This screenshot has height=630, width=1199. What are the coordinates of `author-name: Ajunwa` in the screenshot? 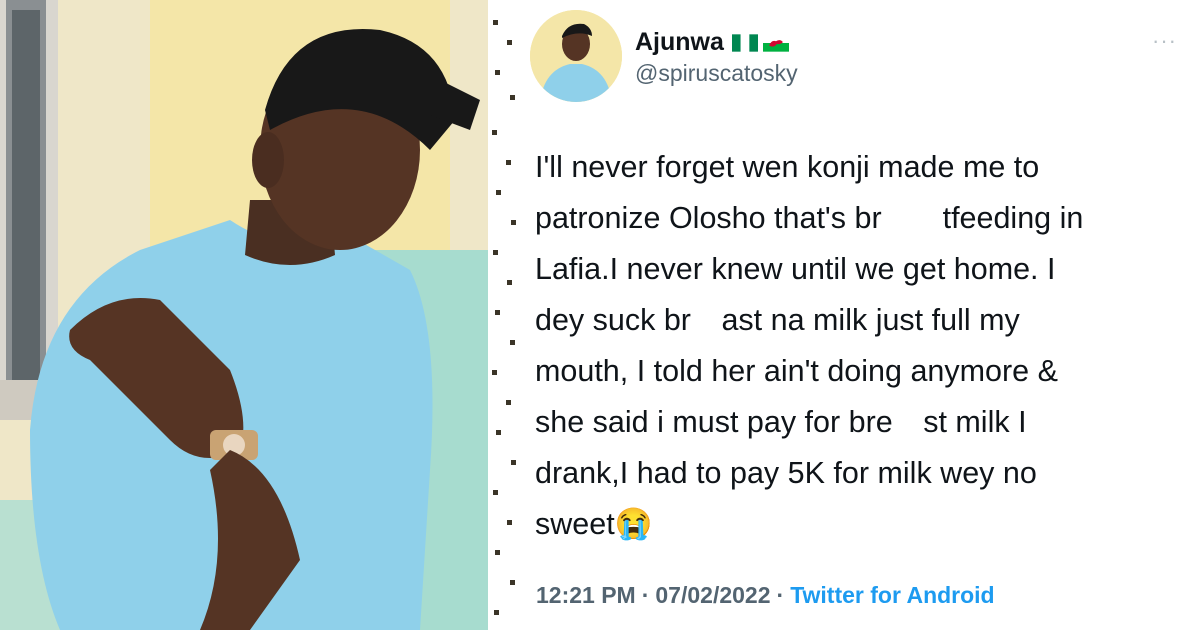 It's located at (679, 42).